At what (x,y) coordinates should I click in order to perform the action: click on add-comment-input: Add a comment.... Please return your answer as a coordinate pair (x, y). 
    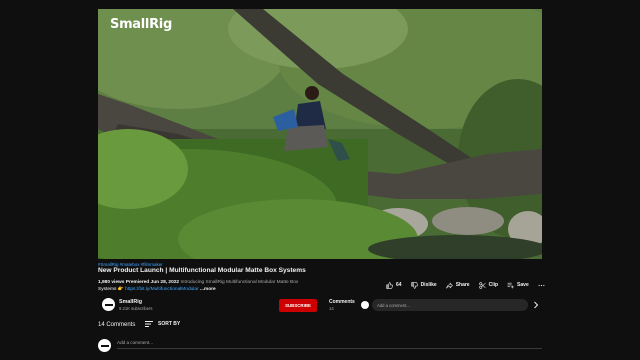
    Looking at the image, I should click on (135, 342).